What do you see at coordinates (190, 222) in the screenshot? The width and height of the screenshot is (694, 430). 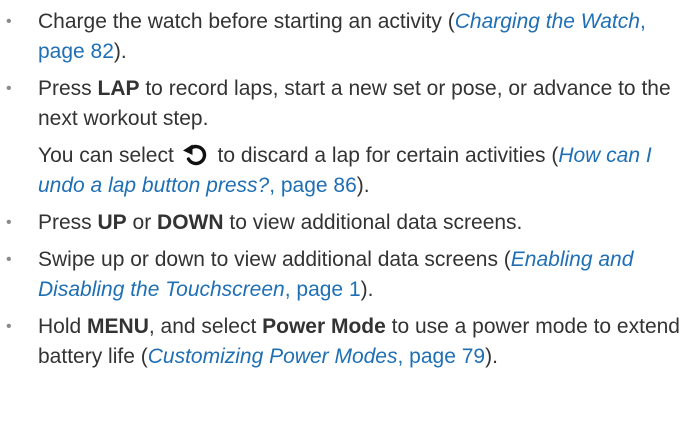 I see `button-name: DOWN` at bounding box center [190, 222].